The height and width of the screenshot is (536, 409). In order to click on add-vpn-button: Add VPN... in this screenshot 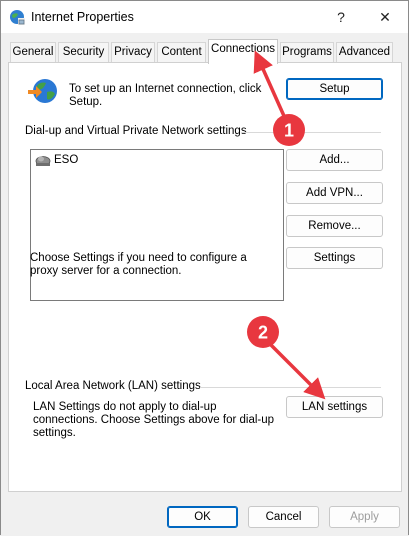, I will do `click(334, 193)`.